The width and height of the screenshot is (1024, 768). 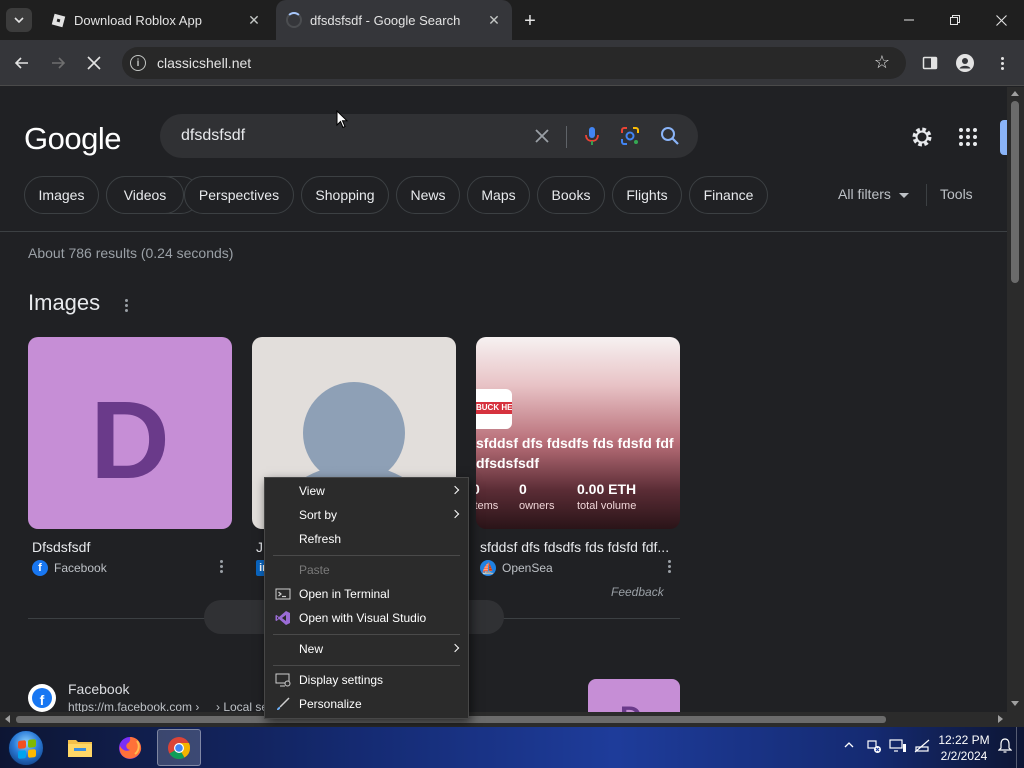 I want to click on filters-divider, so click(x=926, y=195).